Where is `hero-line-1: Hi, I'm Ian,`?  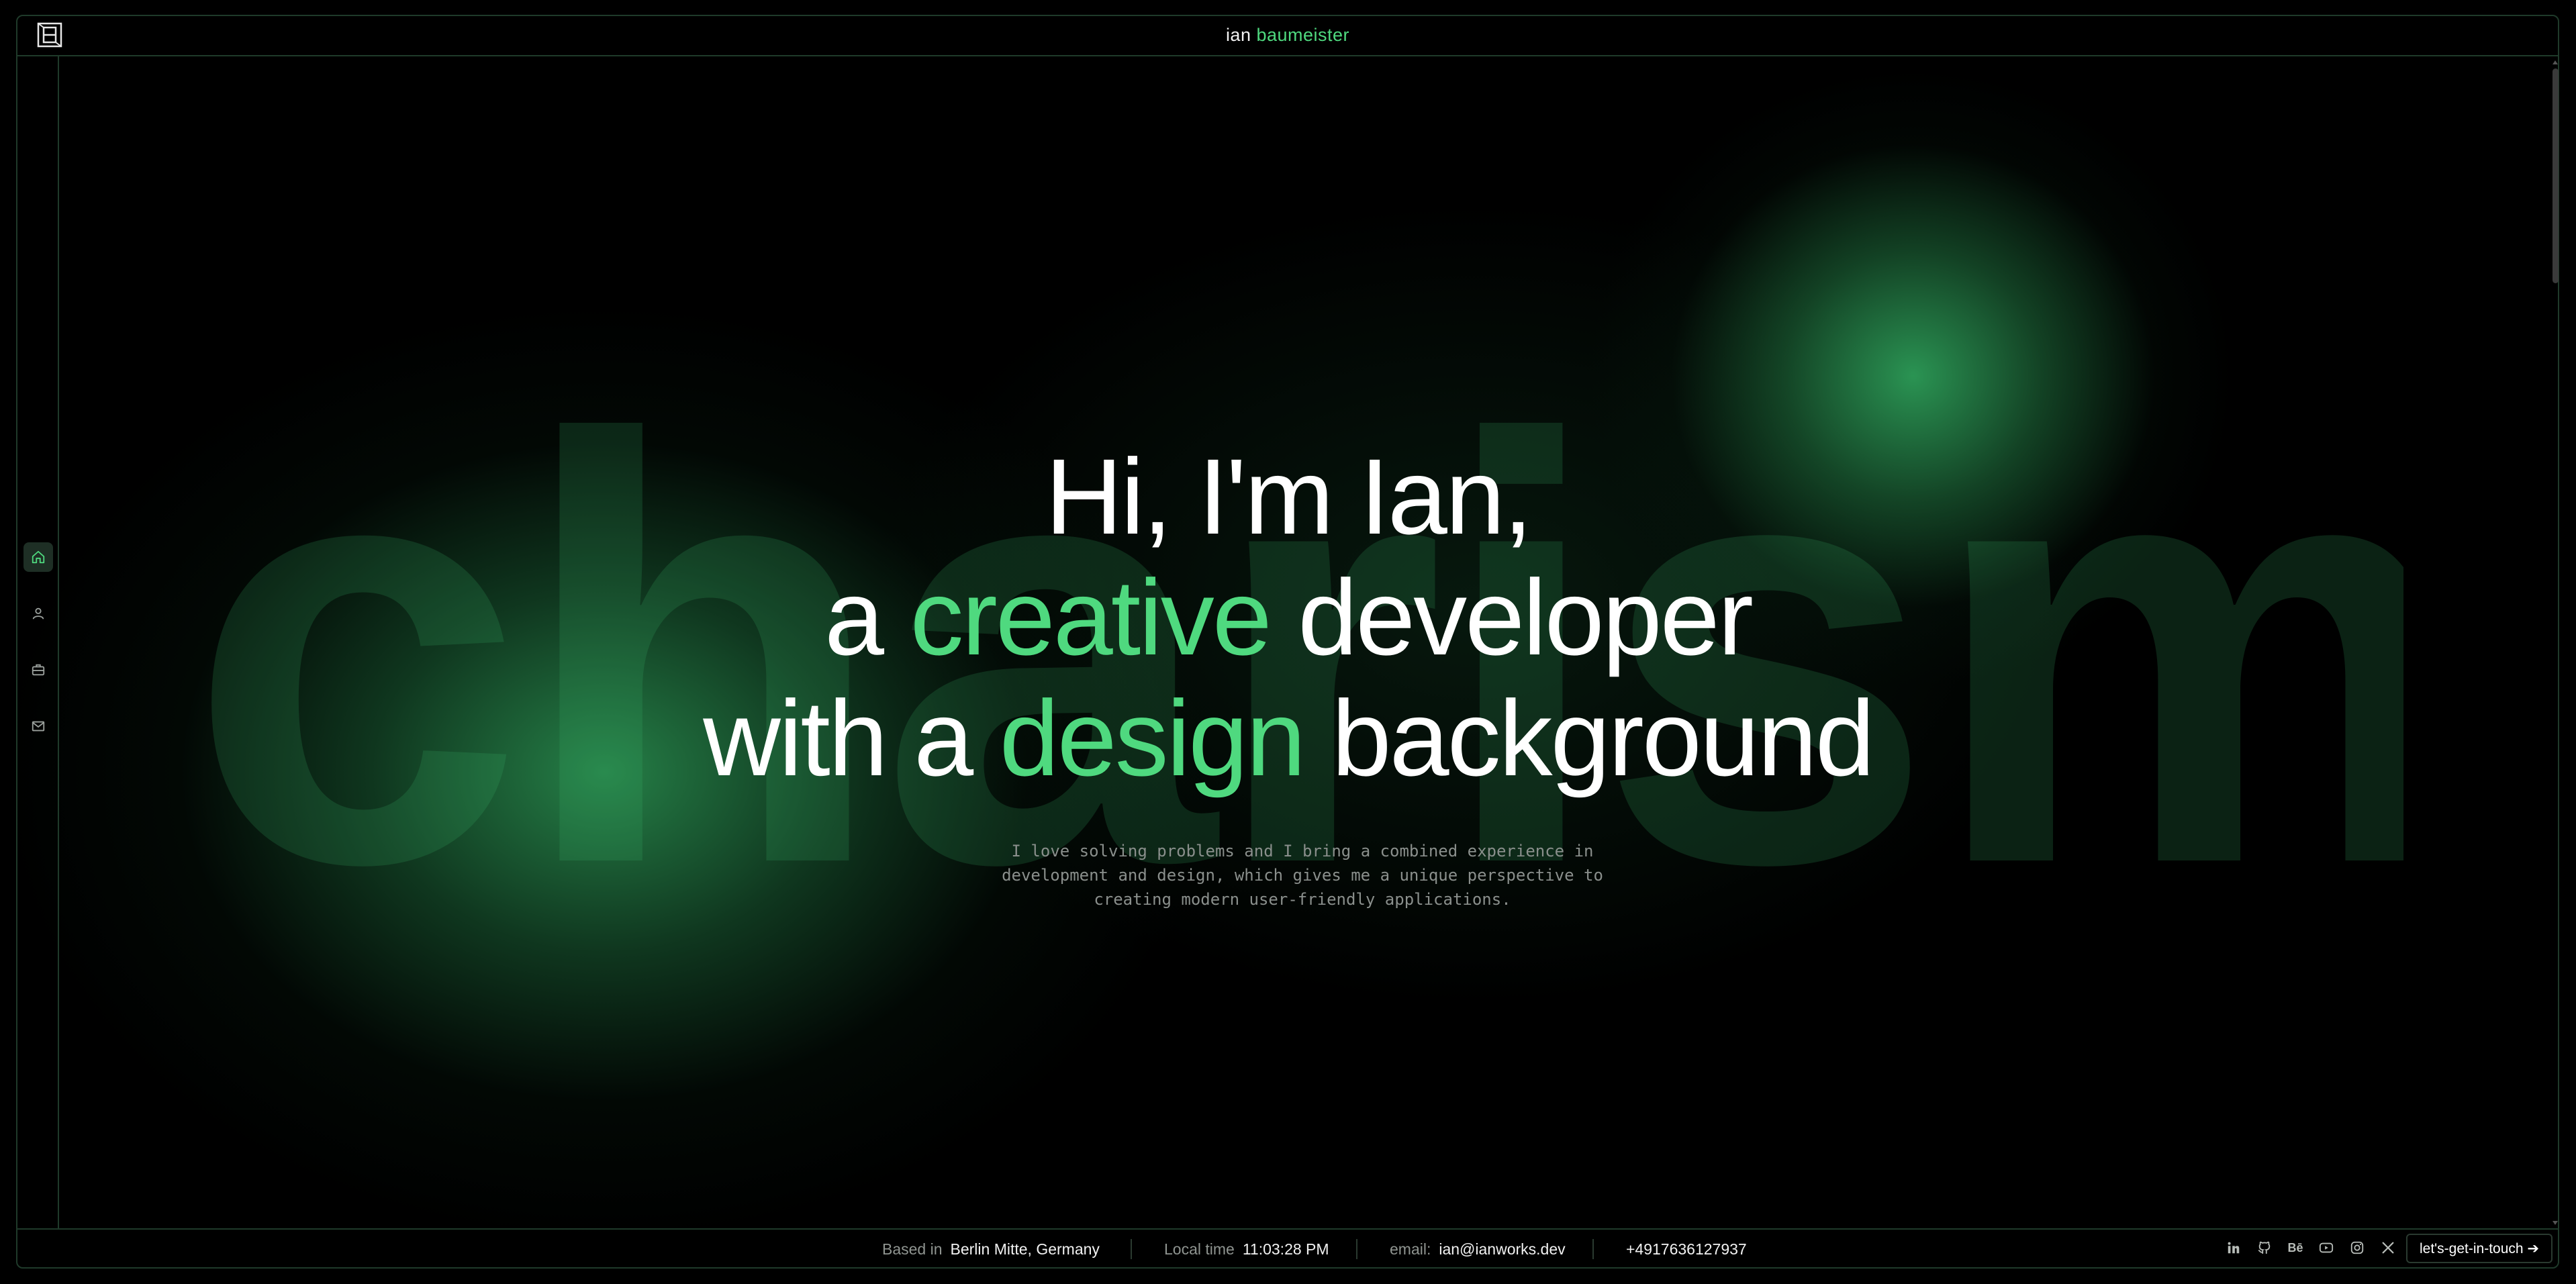 hero-line-1: Hi, I'm Ian, is located at coordinates (1289, 496).